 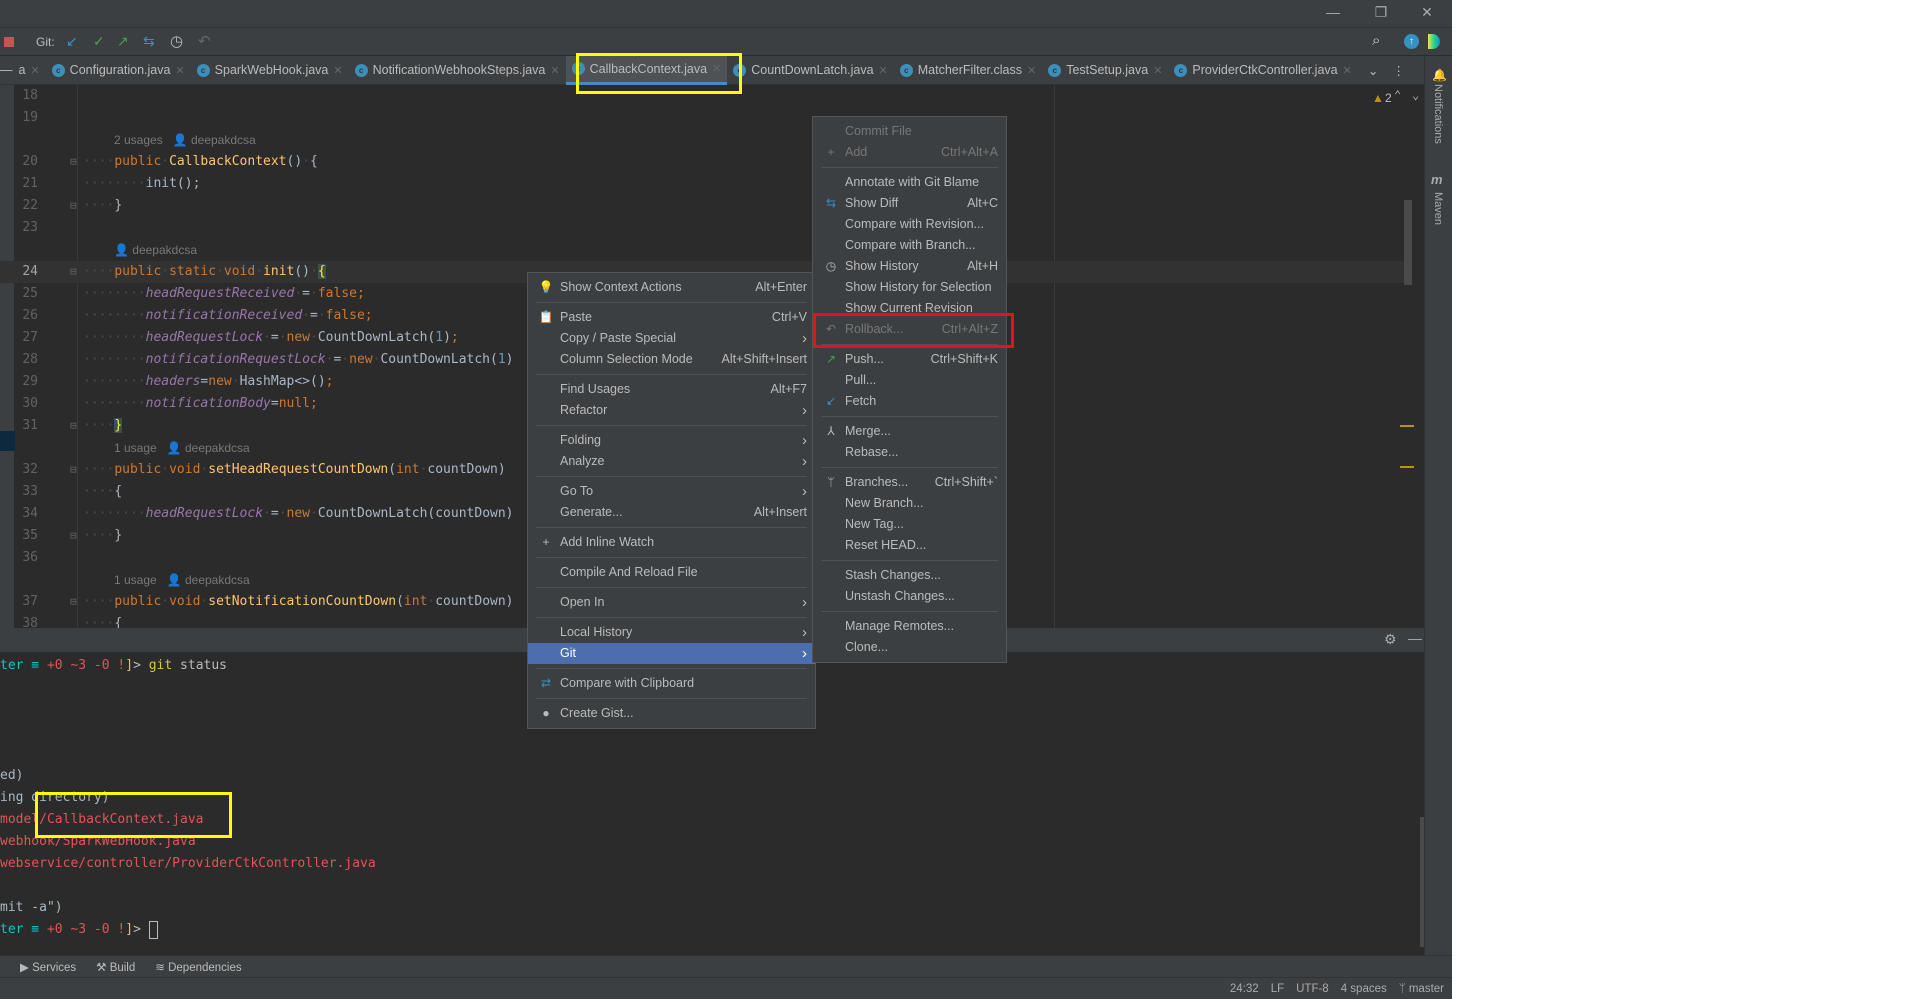 What do you see at coordinates (671, 410) in the screenshot?
I see `menu-item-refactor: Refactor ›` at bounding box center [671, 410].